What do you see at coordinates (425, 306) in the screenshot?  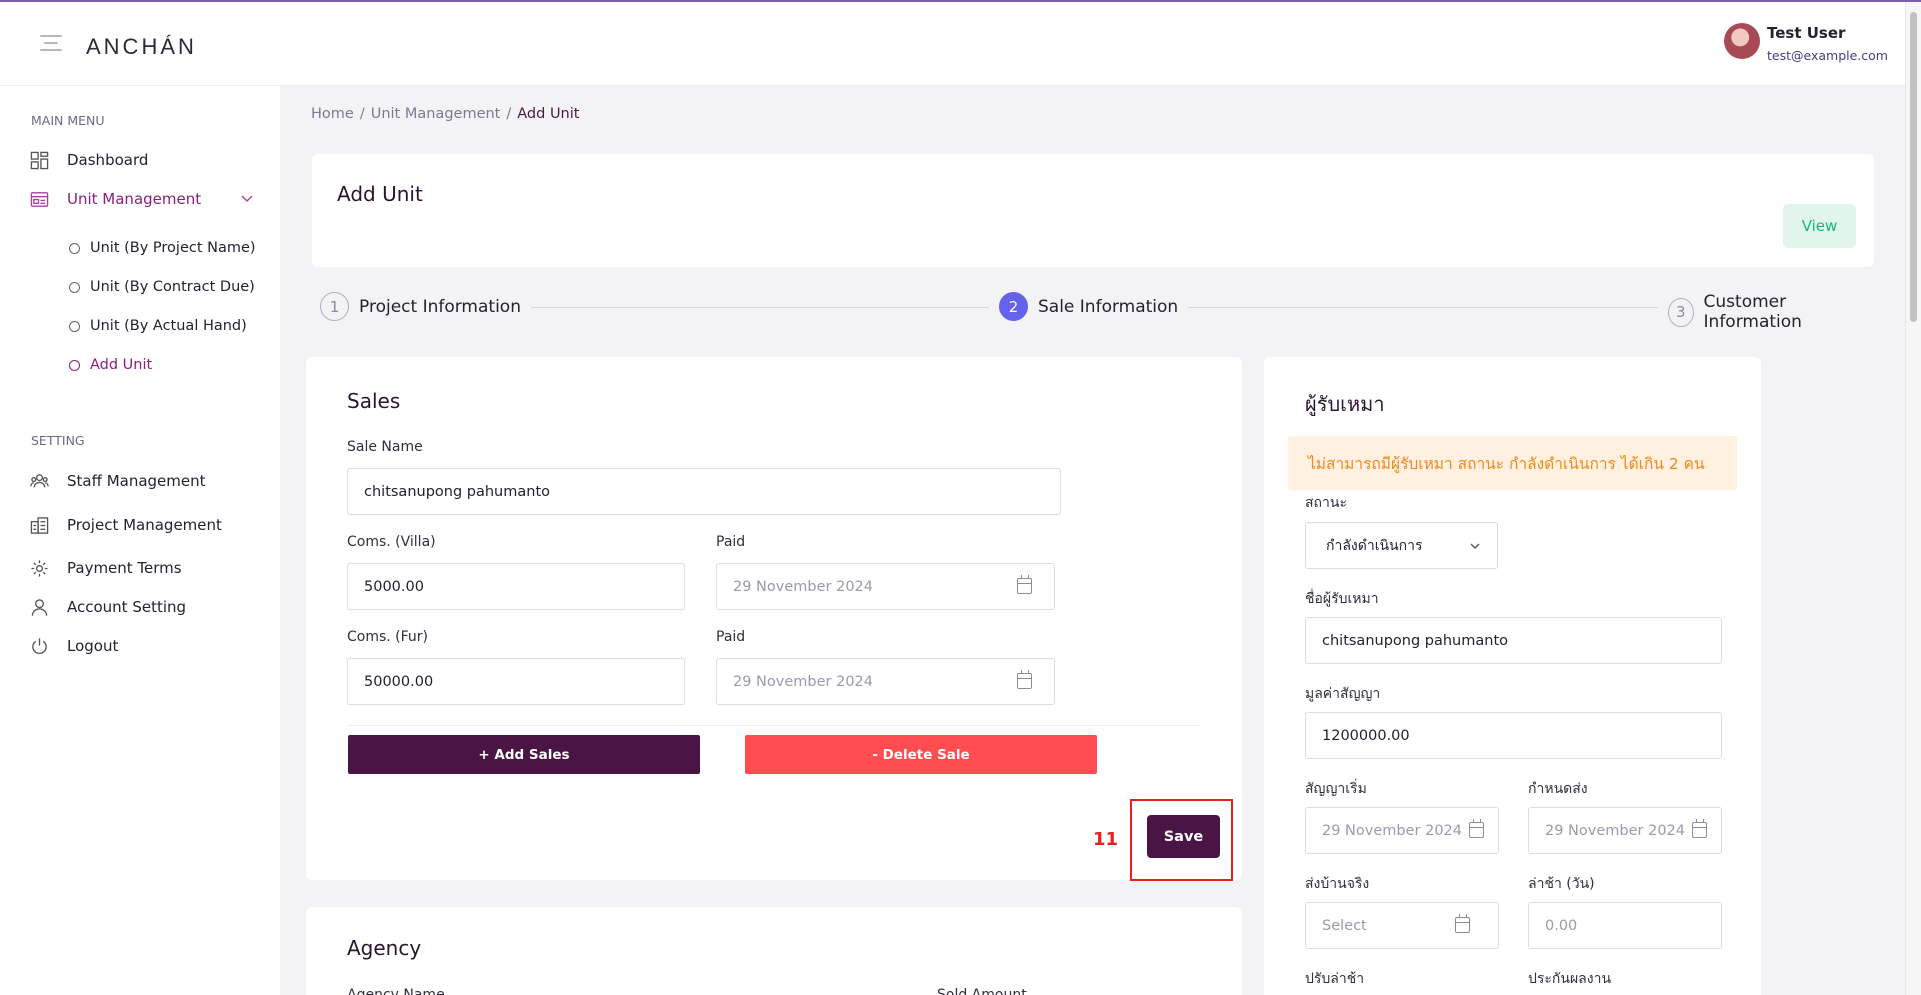 I see `step-project-information: 1 Project Information` at bounding box center [425, 306].